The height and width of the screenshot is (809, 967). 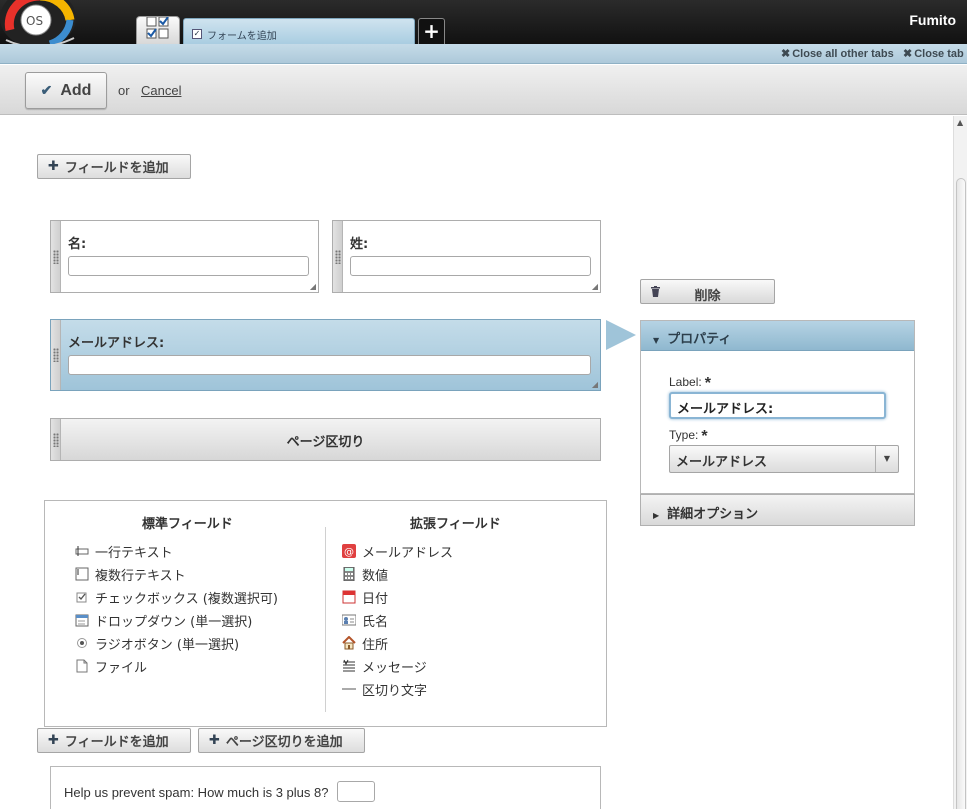 What do you see at coordinates (483, 90) in the screenshot?
I see `action-bar: ✔ Add or Cancel` at bounding box center [483, 90].